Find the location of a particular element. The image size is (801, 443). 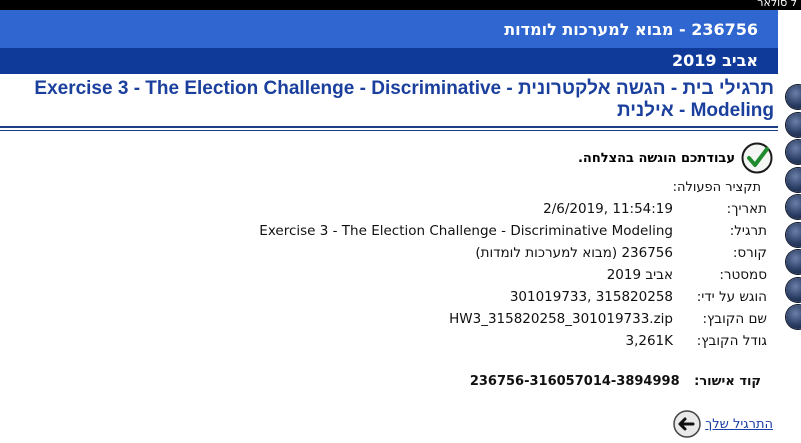

summary-heading: תקציר הפעולה: is located at coordinates (716, 187).